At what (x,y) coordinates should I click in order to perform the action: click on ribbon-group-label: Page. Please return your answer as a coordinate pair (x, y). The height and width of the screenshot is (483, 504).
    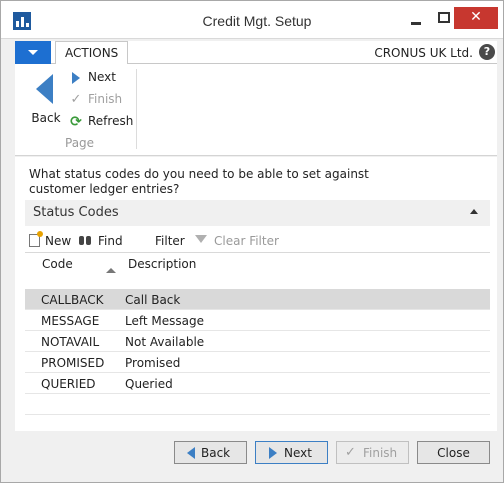
    Looking at the image, I should click on (80, 143).